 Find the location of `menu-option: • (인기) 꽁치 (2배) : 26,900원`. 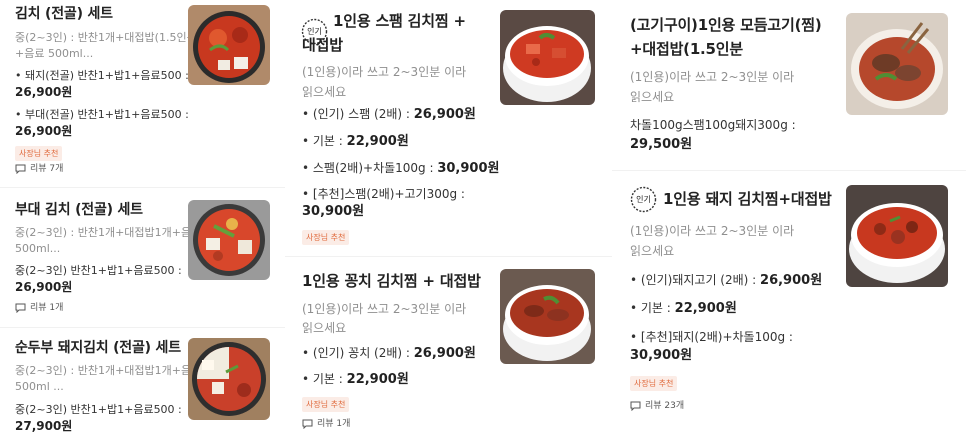

menu-option: • (인기) 꽁치 (2배) : 26,900원 is located at coordinates (389, 353).